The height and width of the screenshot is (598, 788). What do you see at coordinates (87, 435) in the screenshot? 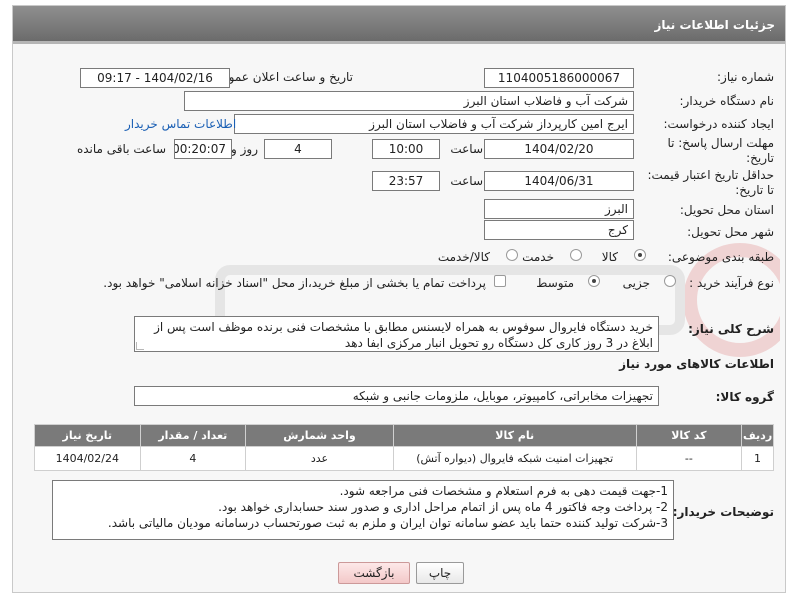
I see `col-date-header: تاریخ نیاز` at bounding box center [87, 435].